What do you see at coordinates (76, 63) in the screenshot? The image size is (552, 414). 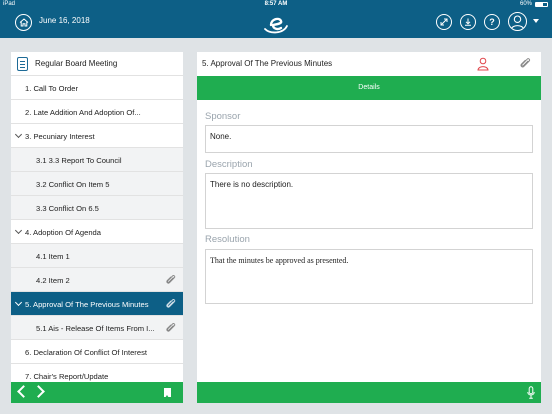 I see `meeting-title: Regular Board Meeting` at bounding box center [76, 63].